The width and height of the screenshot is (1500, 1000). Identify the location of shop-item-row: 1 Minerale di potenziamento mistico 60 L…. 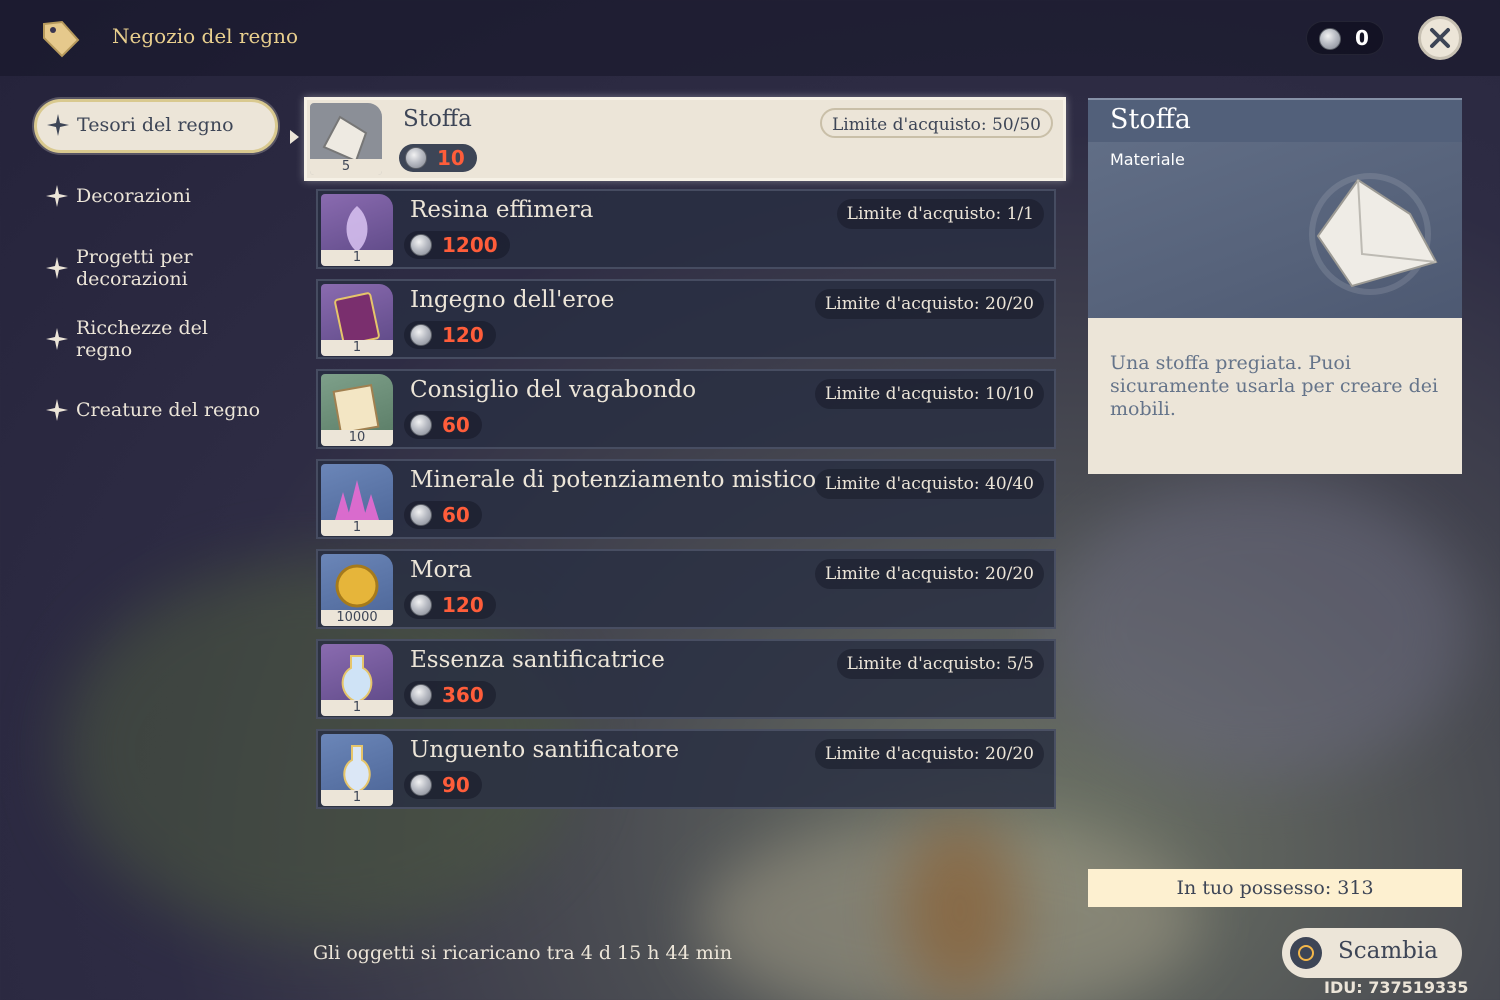
(686, 499).